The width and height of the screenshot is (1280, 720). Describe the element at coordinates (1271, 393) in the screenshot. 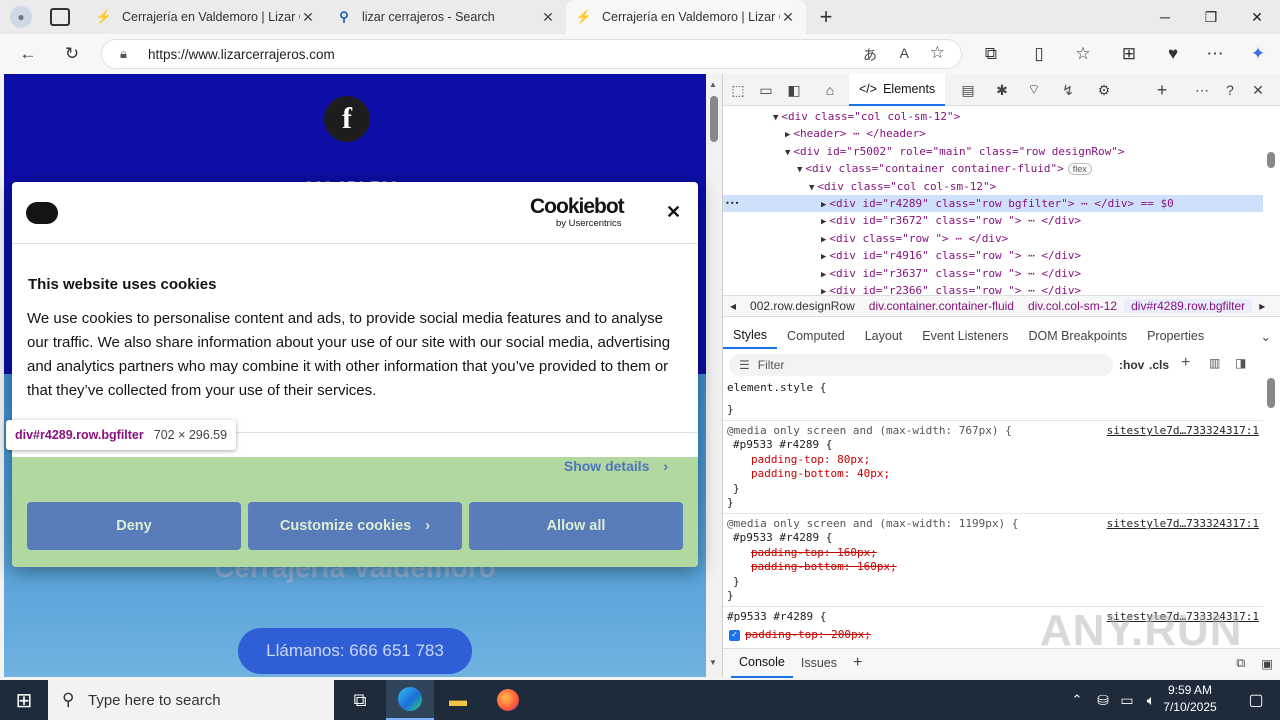

I see `styles-scroll-thumb` at that location.